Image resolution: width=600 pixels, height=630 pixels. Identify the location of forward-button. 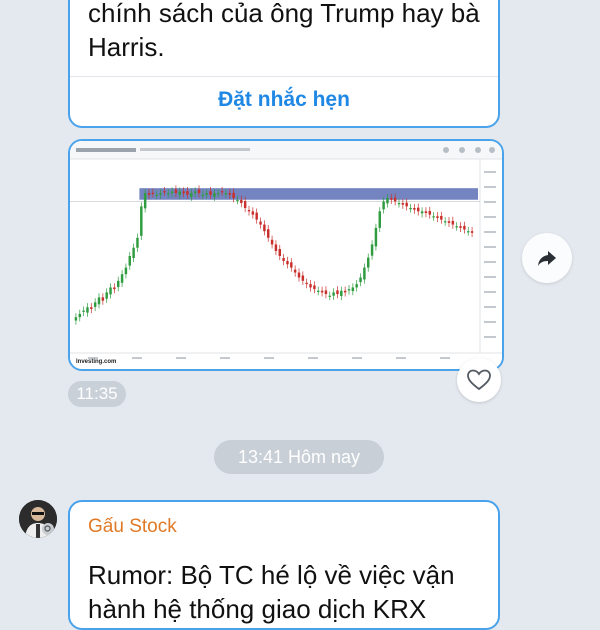
(547, 258).